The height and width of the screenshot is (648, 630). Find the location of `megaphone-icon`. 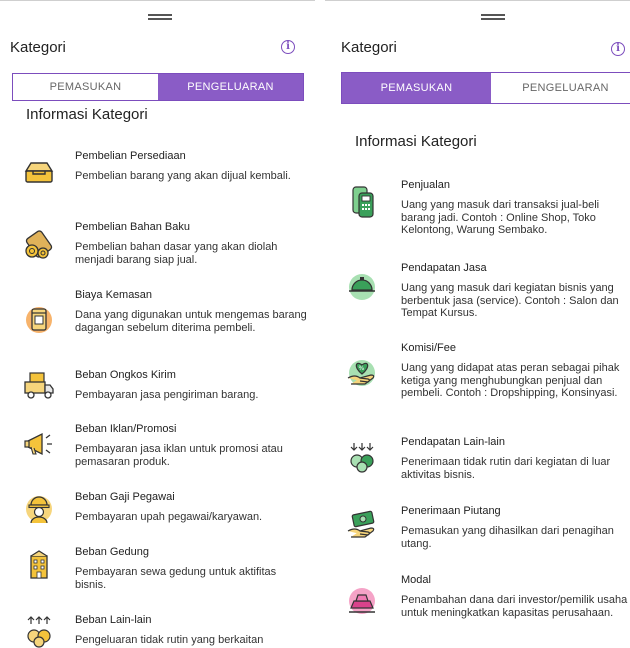

megaphone-icon is located at coordinates (38, 444).